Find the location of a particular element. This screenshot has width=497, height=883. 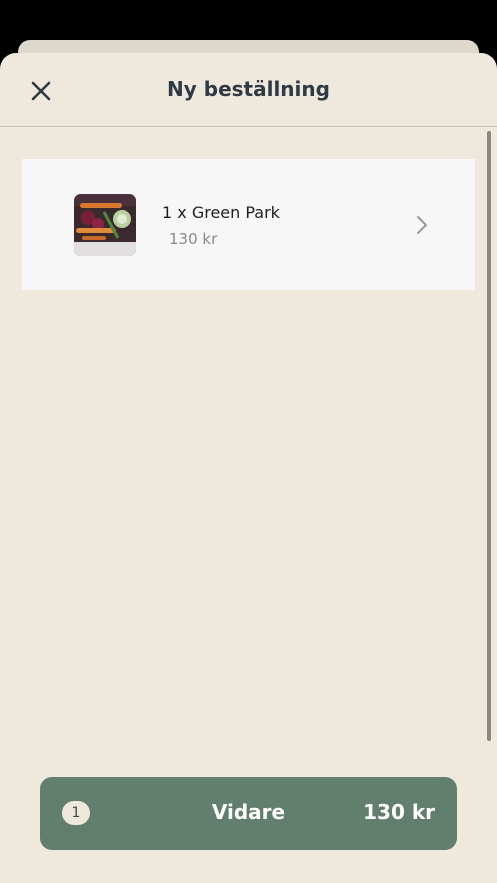

page-title: Ny beställning is located at coordinates (248, 89).